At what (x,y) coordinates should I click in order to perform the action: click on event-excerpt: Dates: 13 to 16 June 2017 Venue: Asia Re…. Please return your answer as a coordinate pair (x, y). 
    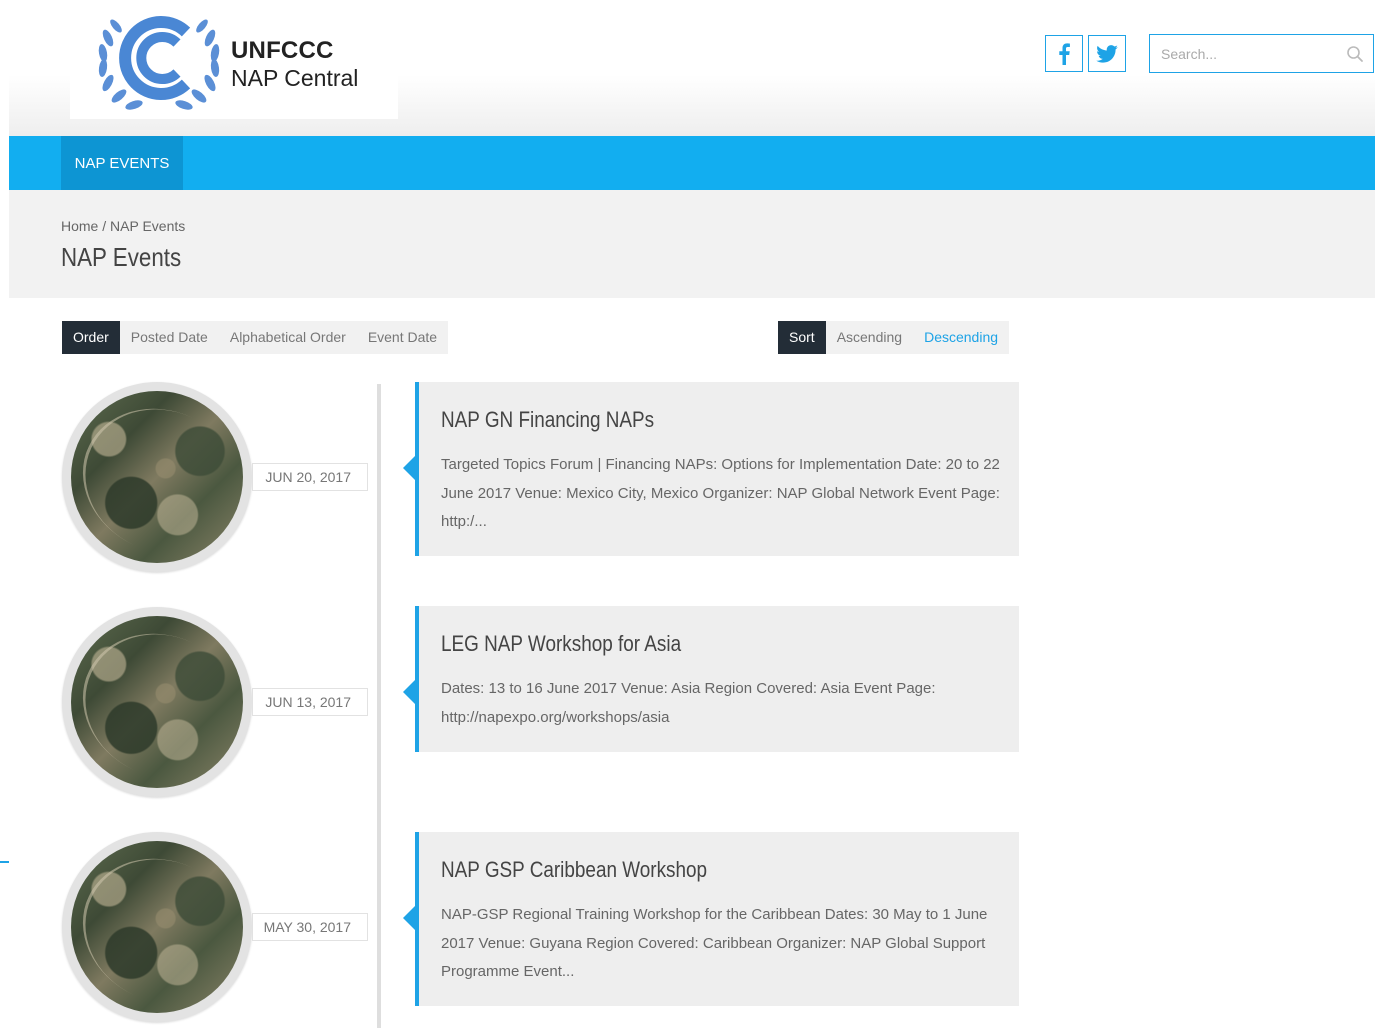
    Looking at the image, I should click on (688, 703).